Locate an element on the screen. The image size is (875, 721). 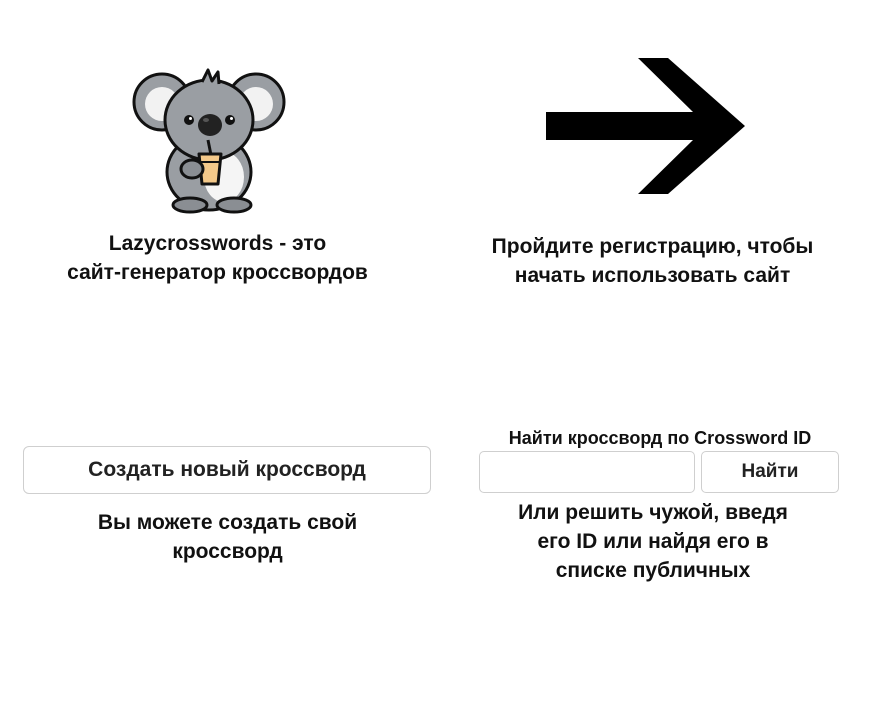
find-caption-line1: Или решить чужой, введя is located at coordinates (653, 512).